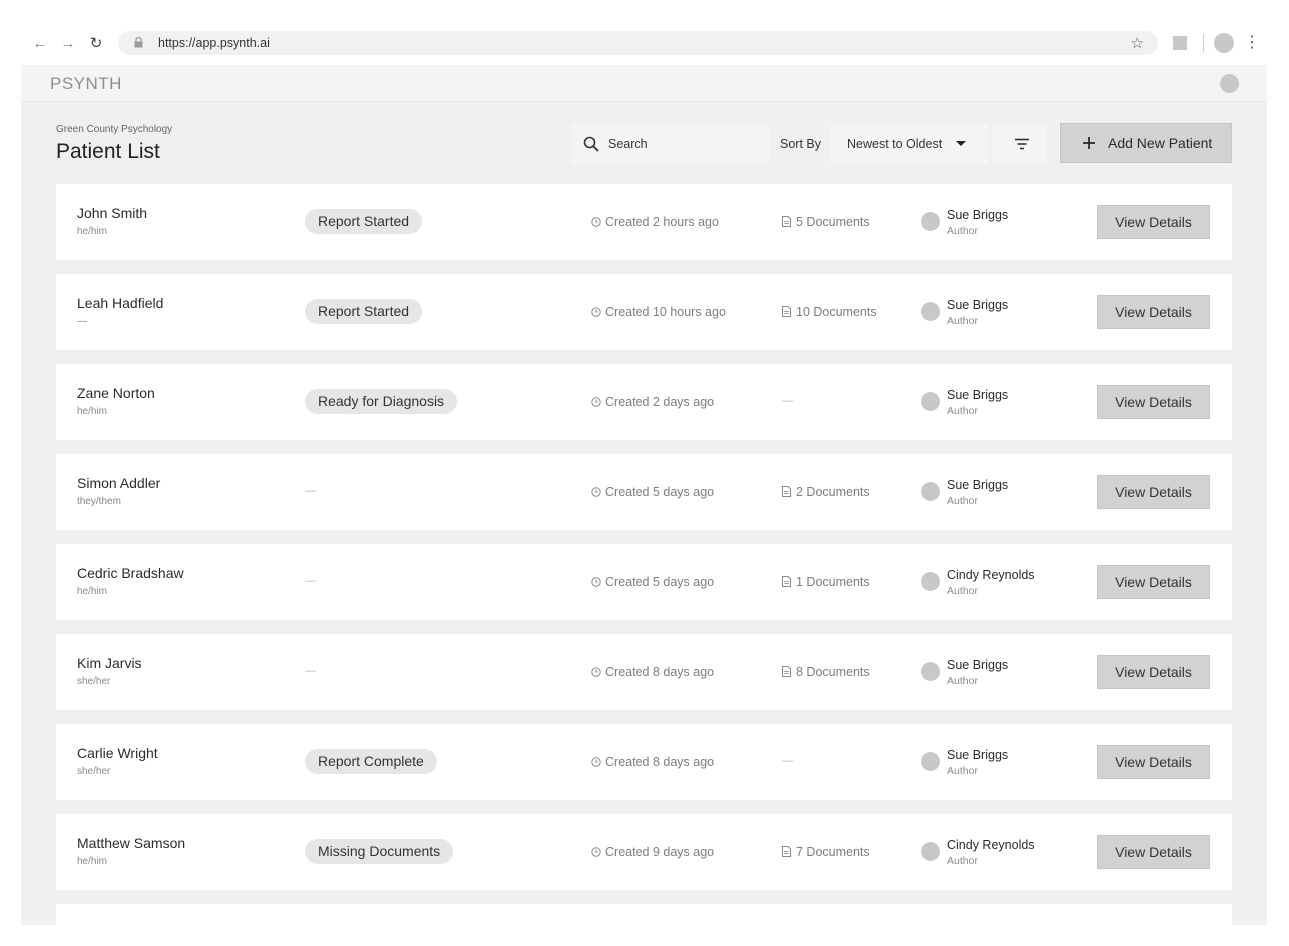 This screenshot has height=946, width=1289. I want to click on patient-name: Leah Hadfield, so click(120, 303).